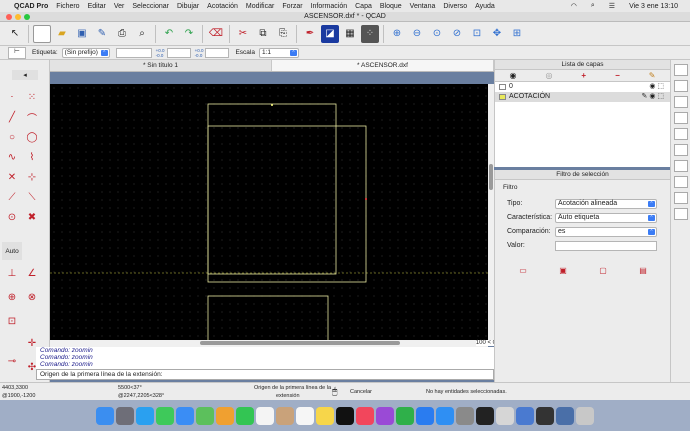 This screenshot has height=431, width=690. I want to click on reminders-icon, so click(305, 415).